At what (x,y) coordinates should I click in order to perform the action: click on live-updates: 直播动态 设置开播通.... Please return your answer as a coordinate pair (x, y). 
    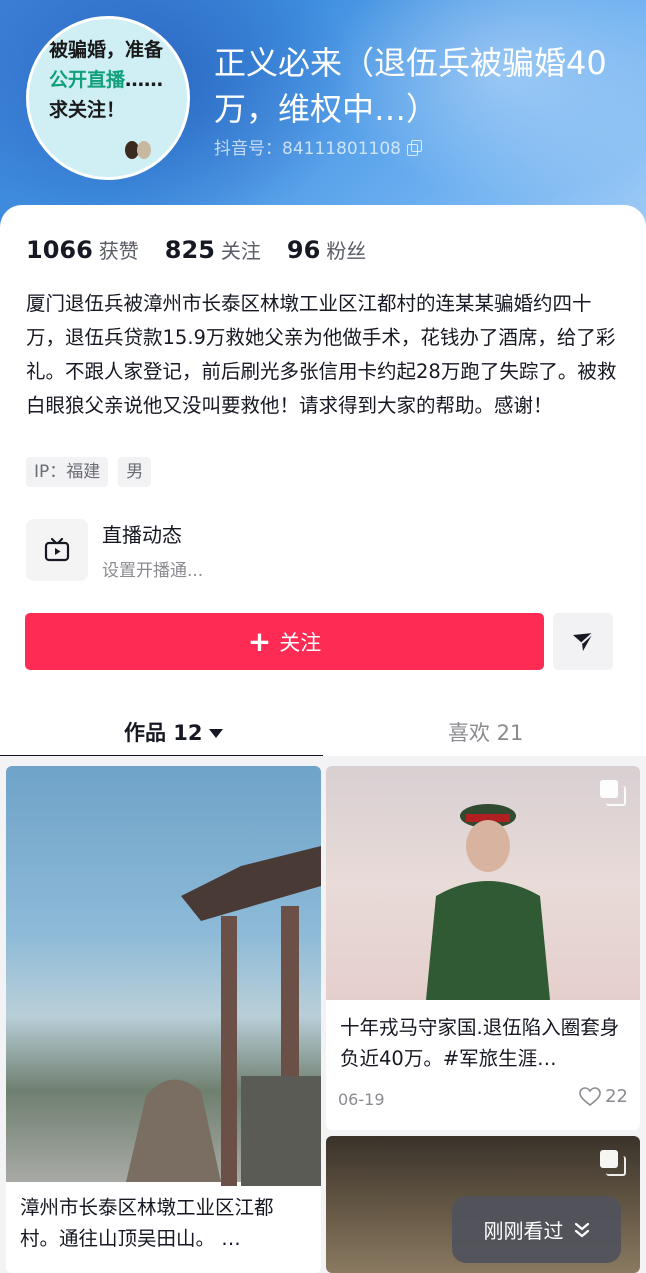
    Looking at the image, I should click on (114, 550).